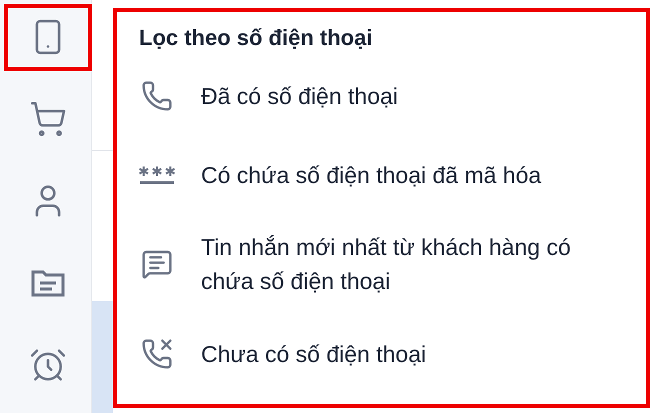 The width and height of the screenshot is (658, 413). What do you see at coordinates (256, 38) in the screenshot?
I see `menu-title: Lọc theo số điện thoại` at bounding box center [256, 38].